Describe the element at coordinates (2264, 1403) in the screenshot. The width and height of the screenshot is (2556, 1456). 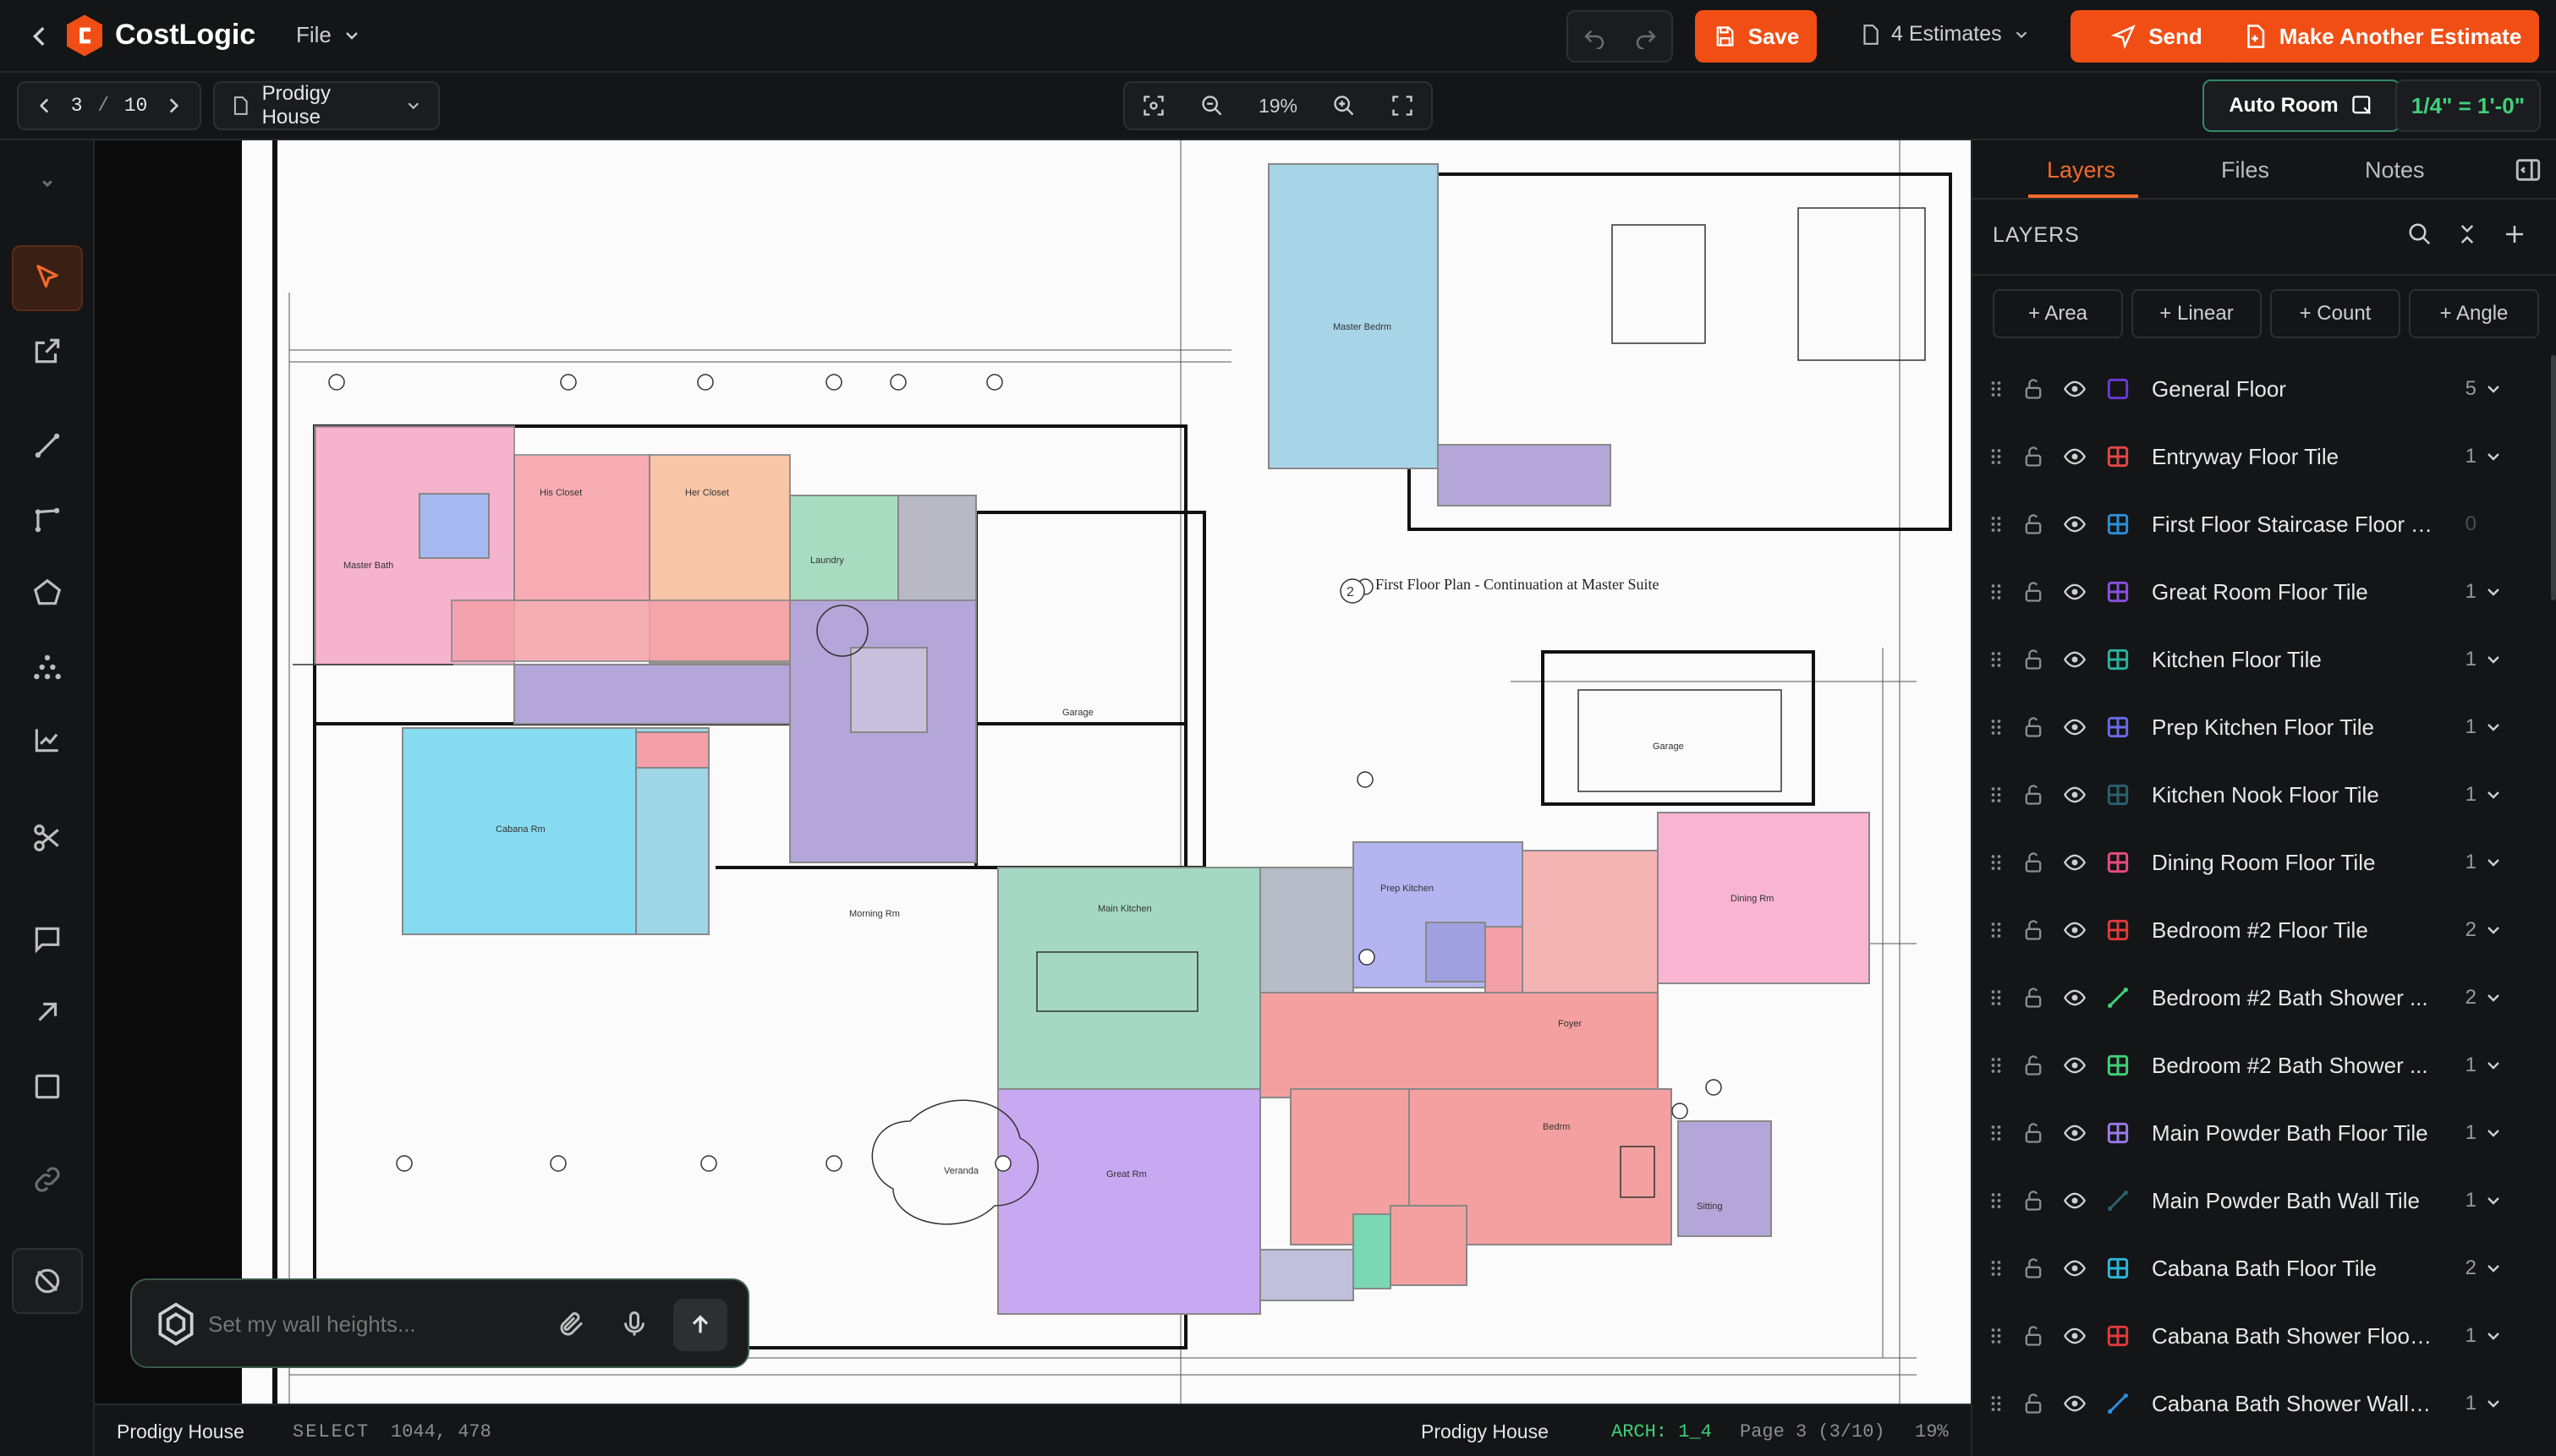
I see `layer-row: Cabana Bath Shower Wall T... 1` at that location.